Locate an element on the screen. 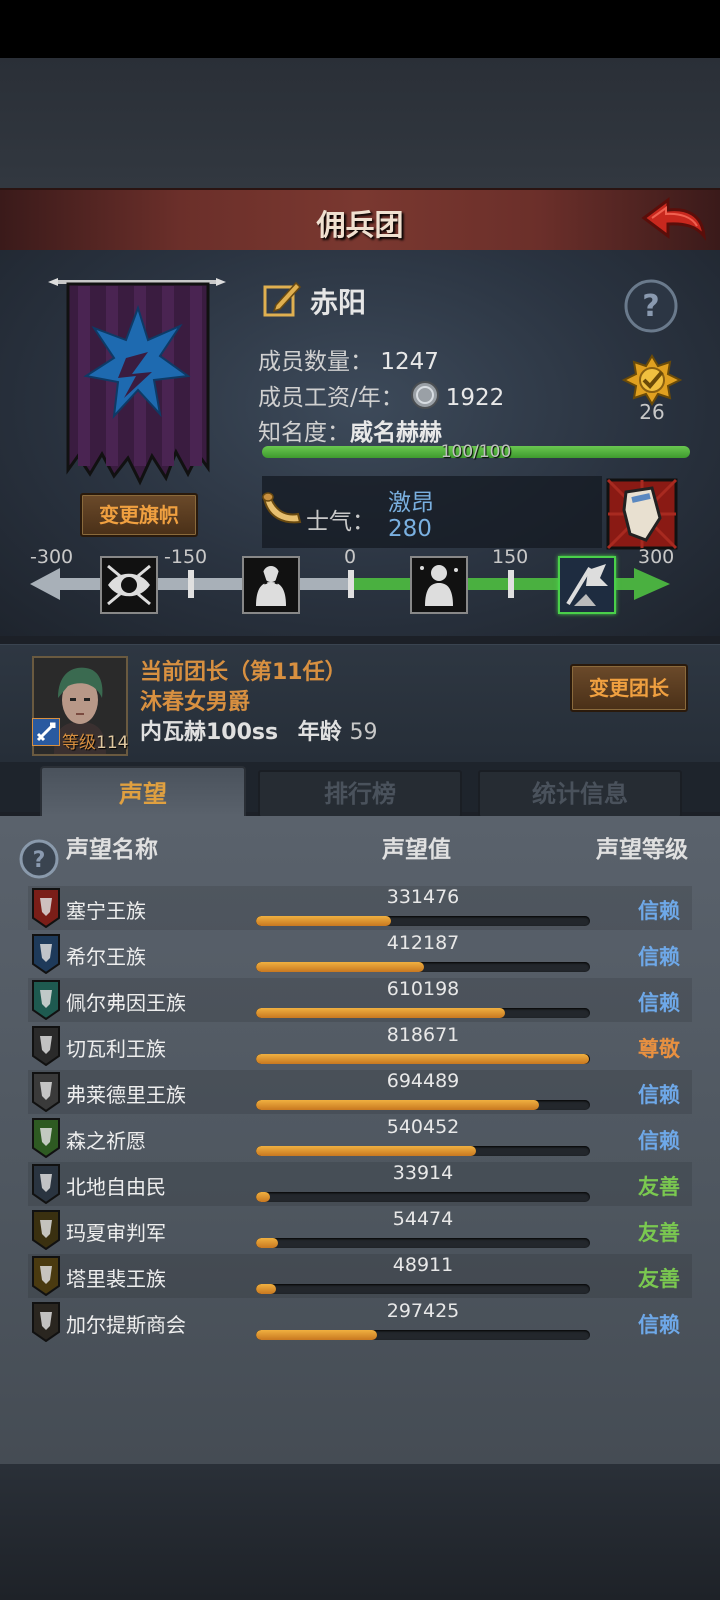  despair-figure-icon is located at coordinates (271, 585).